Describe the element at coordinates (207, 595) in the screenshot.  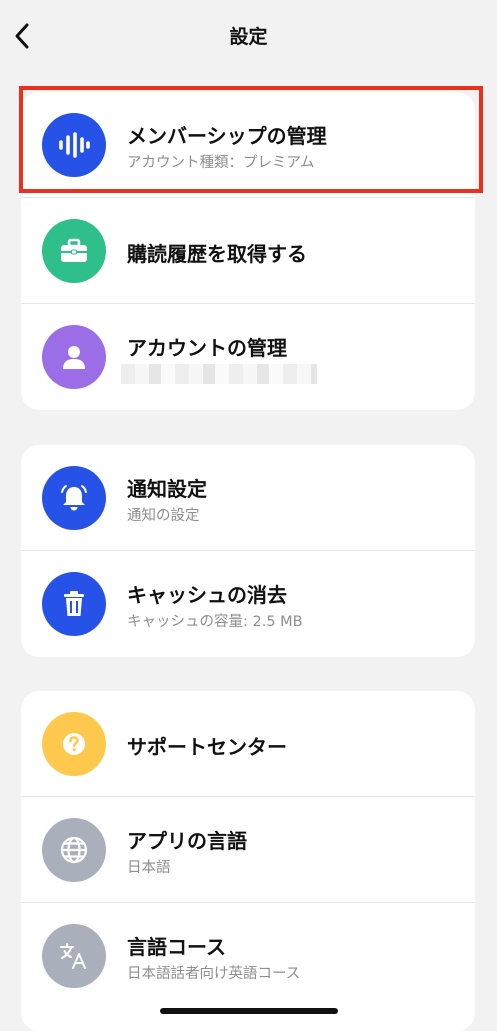
I see `clear-cache-title: キャッシュの消去` at that location.